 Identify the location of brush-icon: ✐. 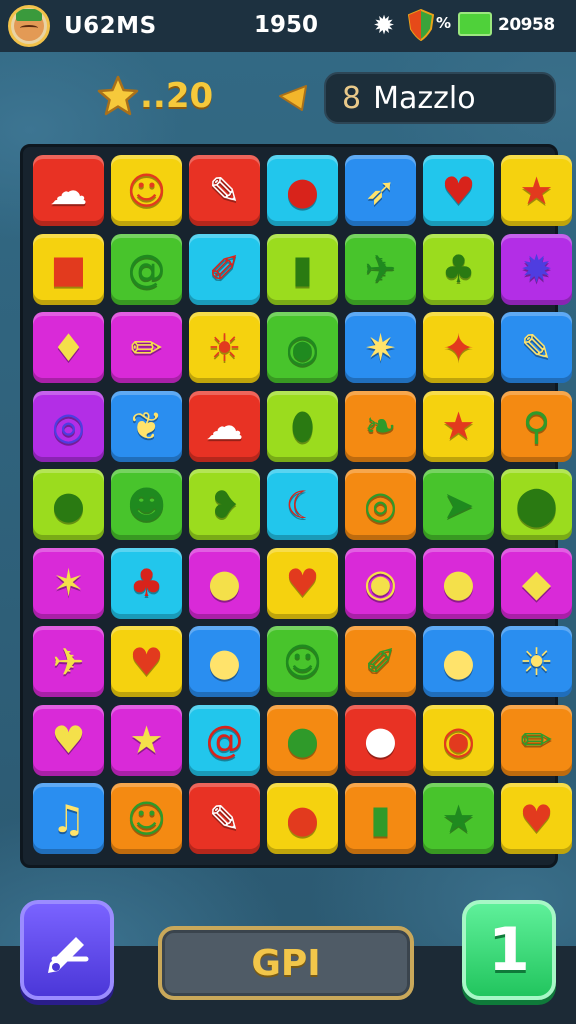
(224, 269).